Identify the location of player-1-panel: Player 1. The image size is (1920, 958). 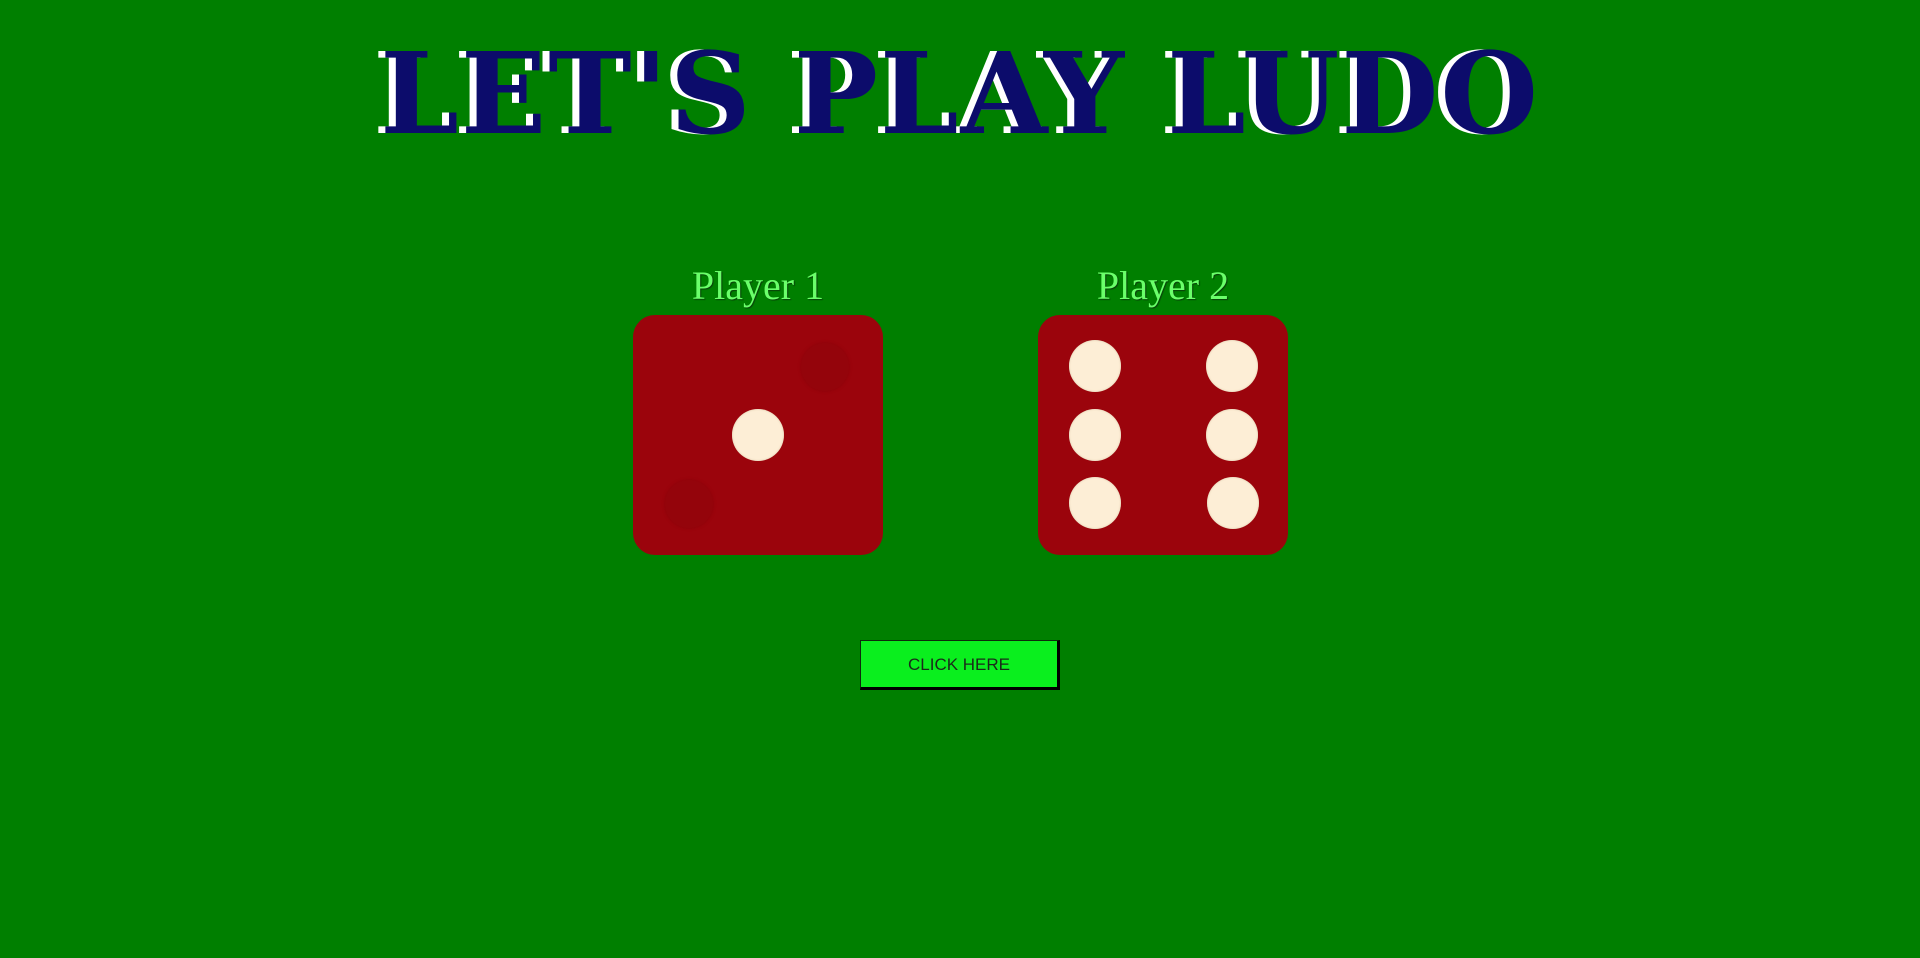
(758, 408).